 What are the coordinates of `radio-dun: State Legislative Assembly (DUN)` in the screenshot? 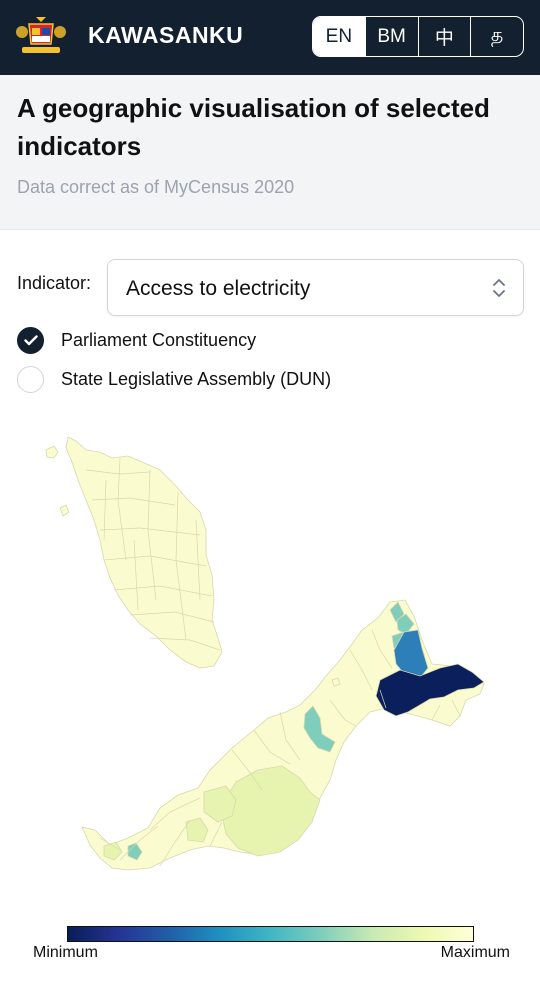 It's located at (174, 379).